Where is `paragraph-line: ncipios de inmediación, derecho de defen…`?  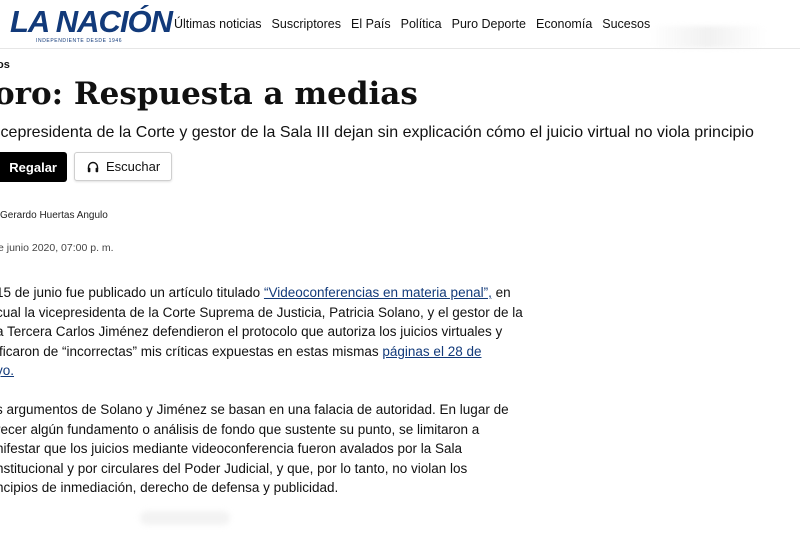
paragraph-line: ncipios de inmediación, derecho de defen… is located at coordinates (169, 487).